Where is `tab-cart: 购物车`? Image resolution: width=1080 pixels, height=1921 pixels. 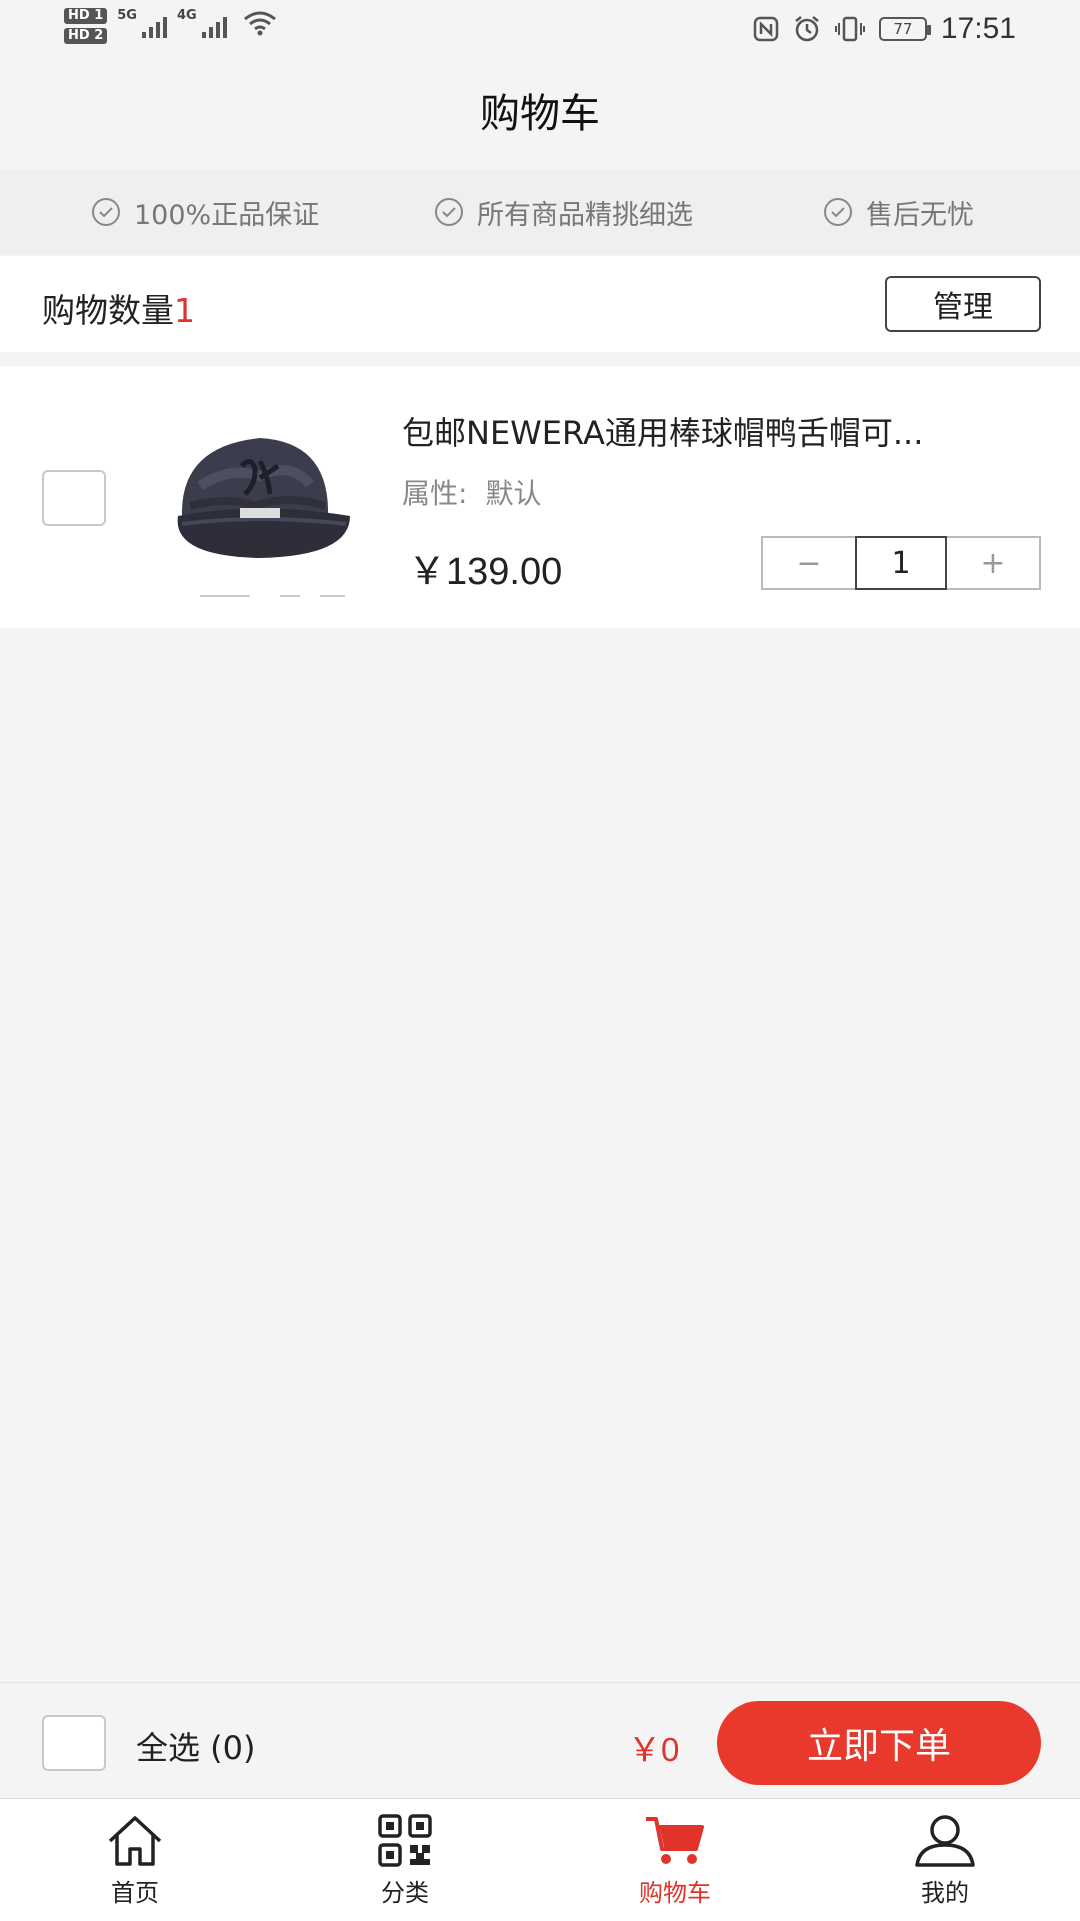 tab-cart: 购物车 is located at coordinates (675, 1860).